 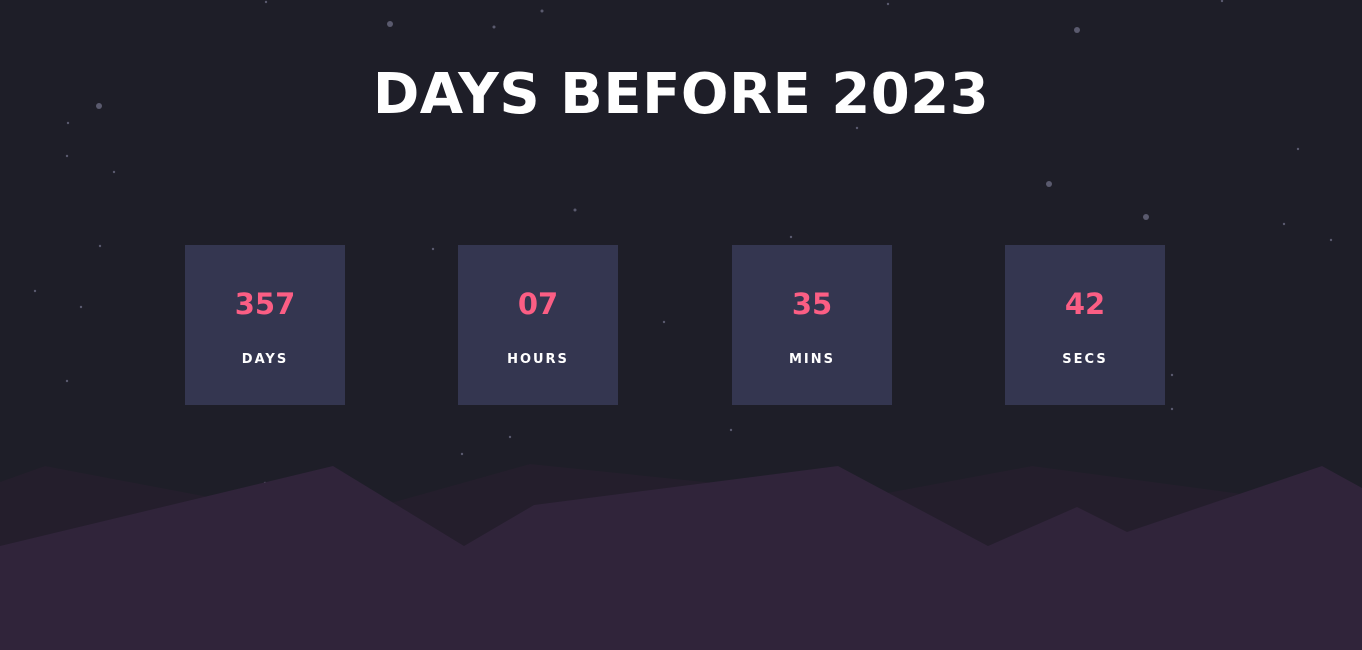 What do you see at coordinates (265, 359) in the screenshot?
I see `days-label: DAYS` at bounding box center [265, 359].